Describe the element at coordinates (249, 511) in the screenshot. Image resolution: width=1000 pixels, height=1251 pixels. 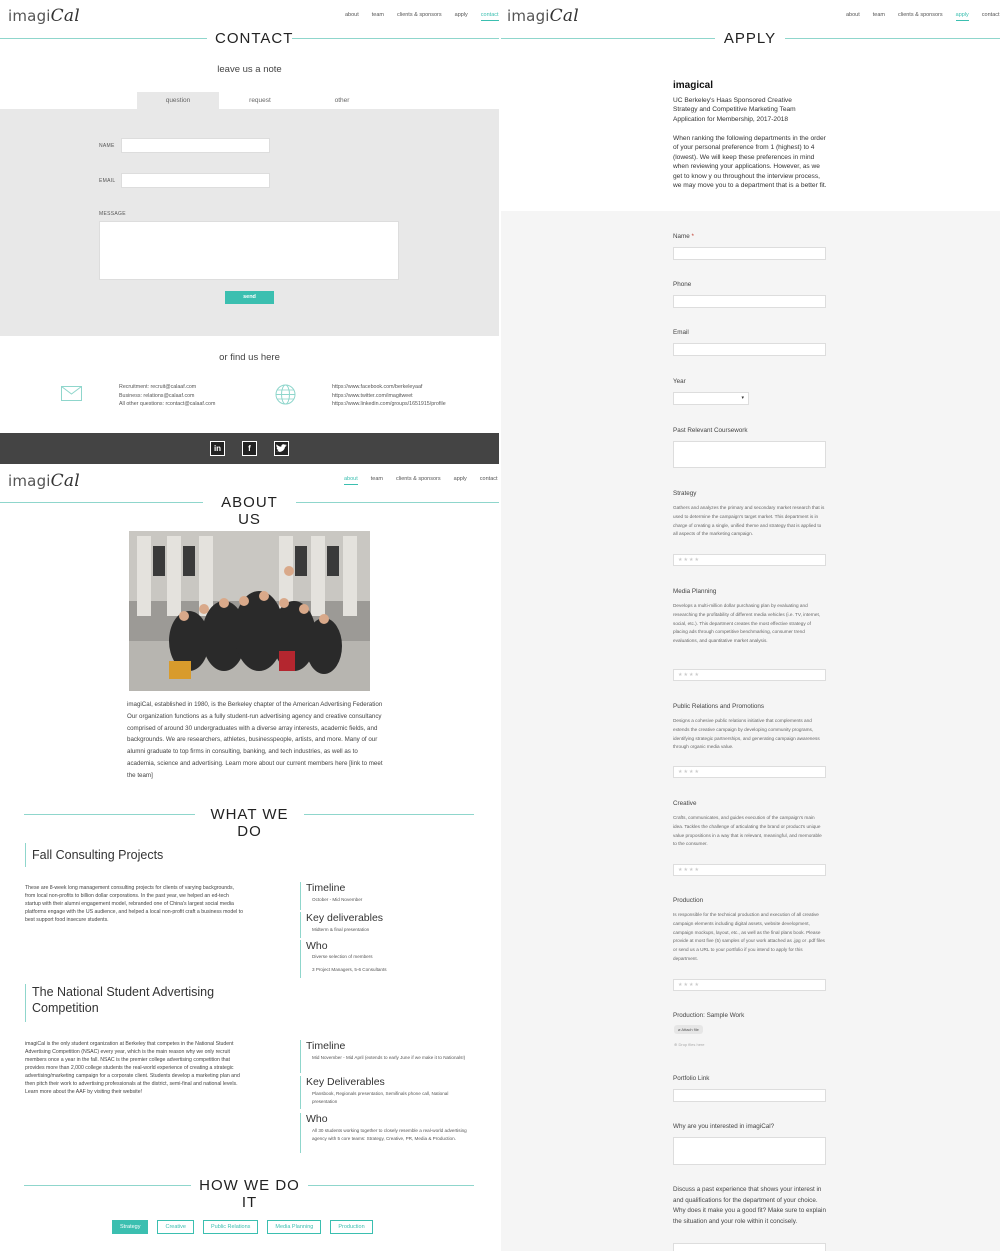
I see `page-title: ABOUT US` at that location.